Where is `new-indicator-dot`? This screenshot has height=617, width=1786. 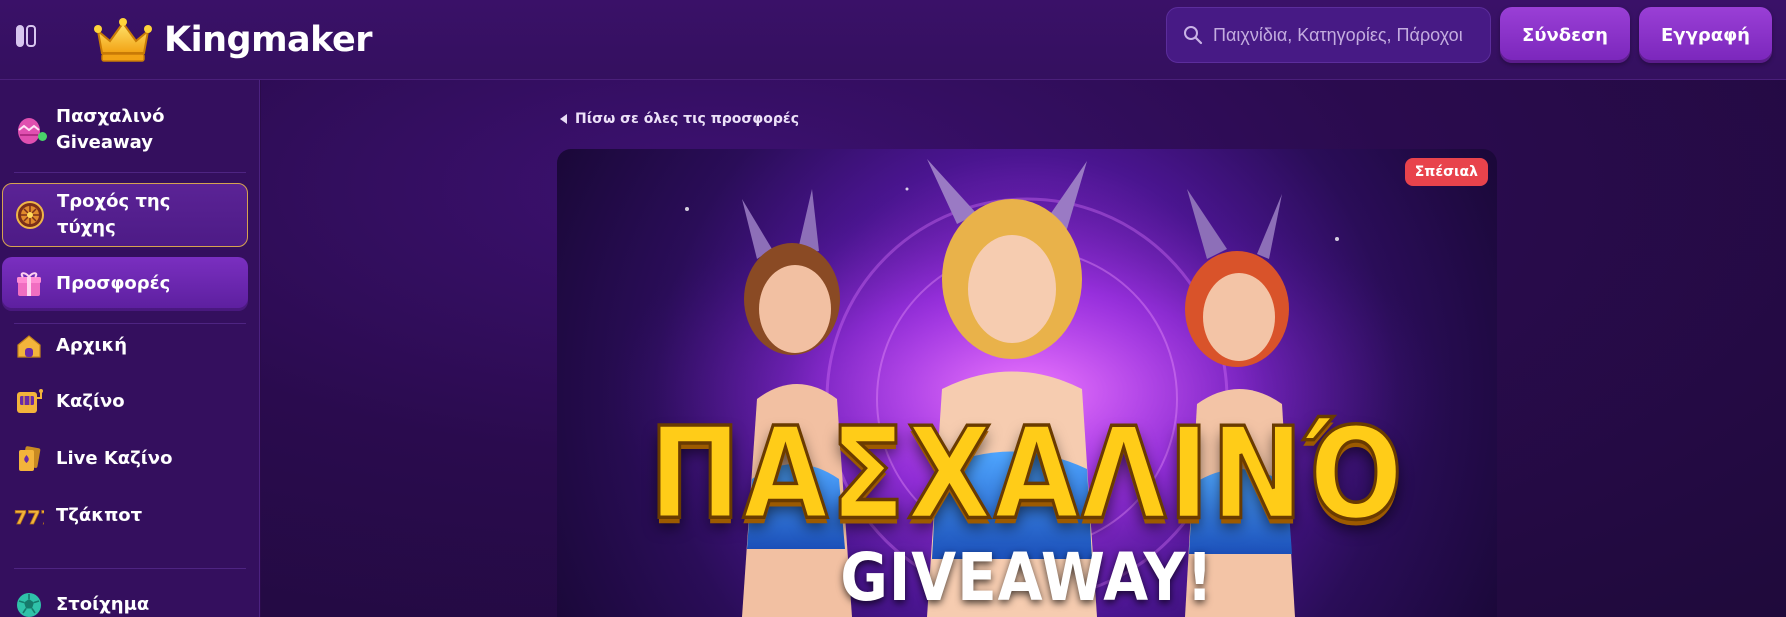
new-indicator-dot is located at coordinates (42, 136).